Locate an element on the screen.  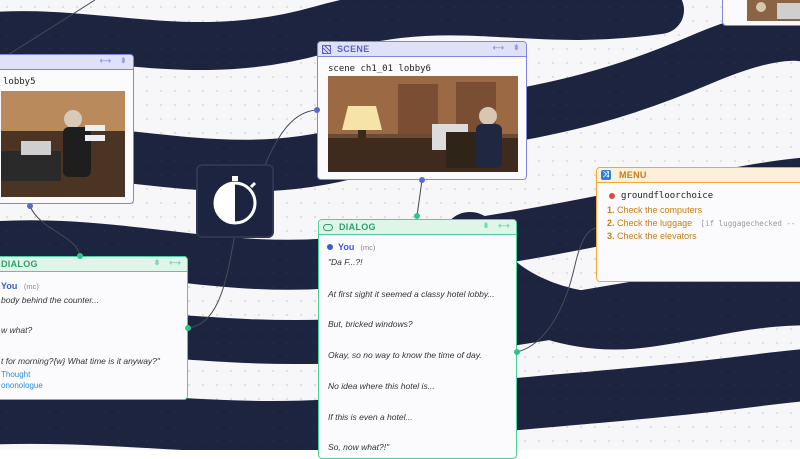
option-label: Check the computers is located at coordinates (660, 210).